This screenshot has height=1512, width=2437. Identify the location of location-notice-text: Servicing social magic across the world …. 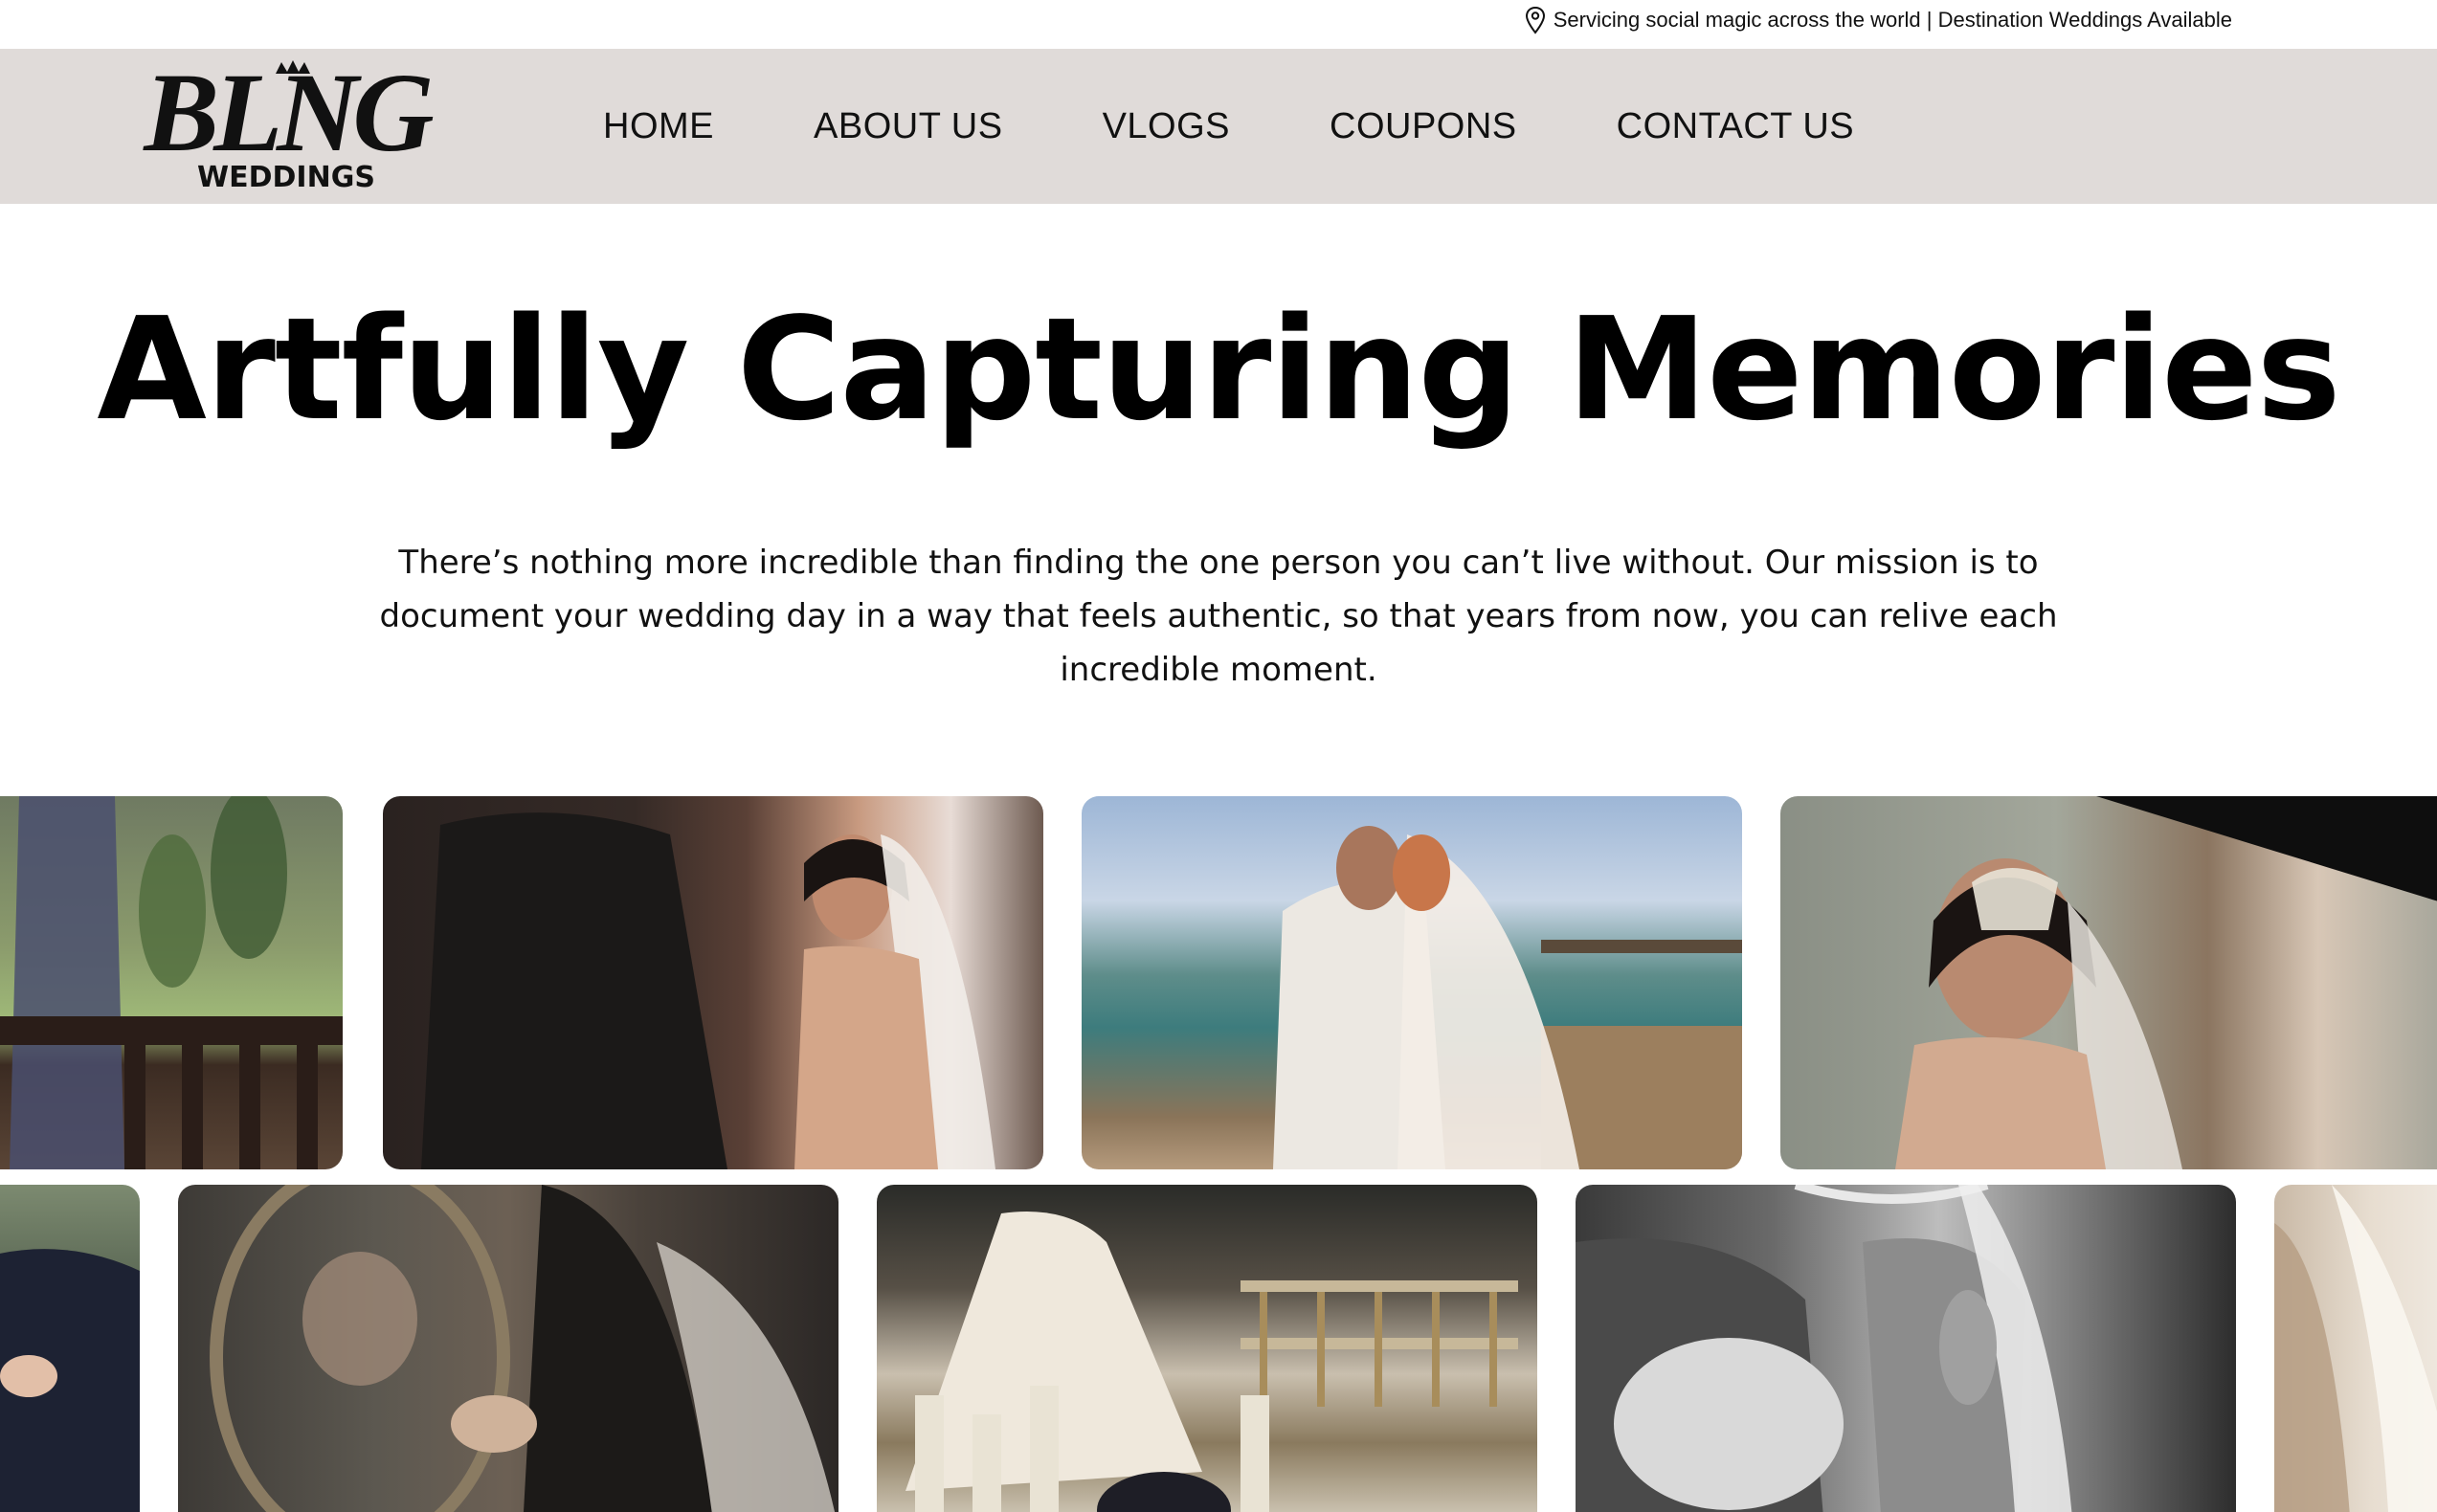
(1892, 20).